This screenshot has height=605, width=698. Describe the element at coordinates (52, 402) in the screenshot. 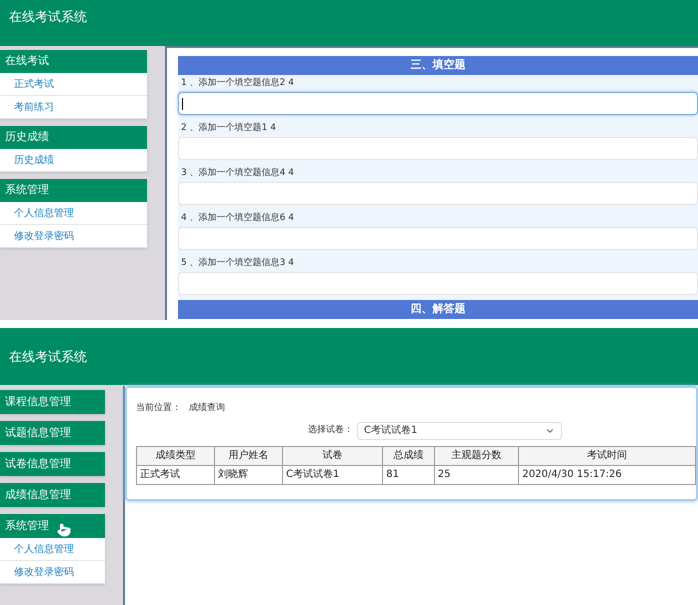

I see `sidebar-group-header: 课程信息管理` at that location.